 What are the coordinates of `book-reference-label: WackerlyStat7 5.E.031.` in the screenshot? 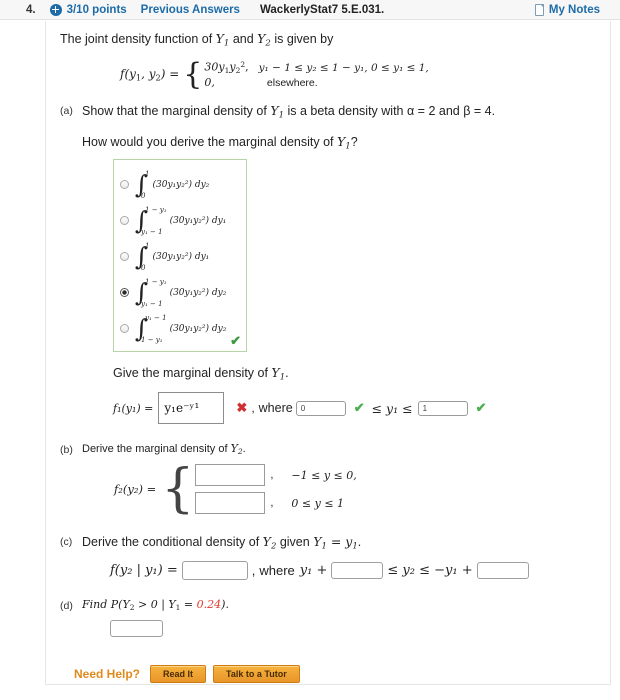 It's located at (322, 9).